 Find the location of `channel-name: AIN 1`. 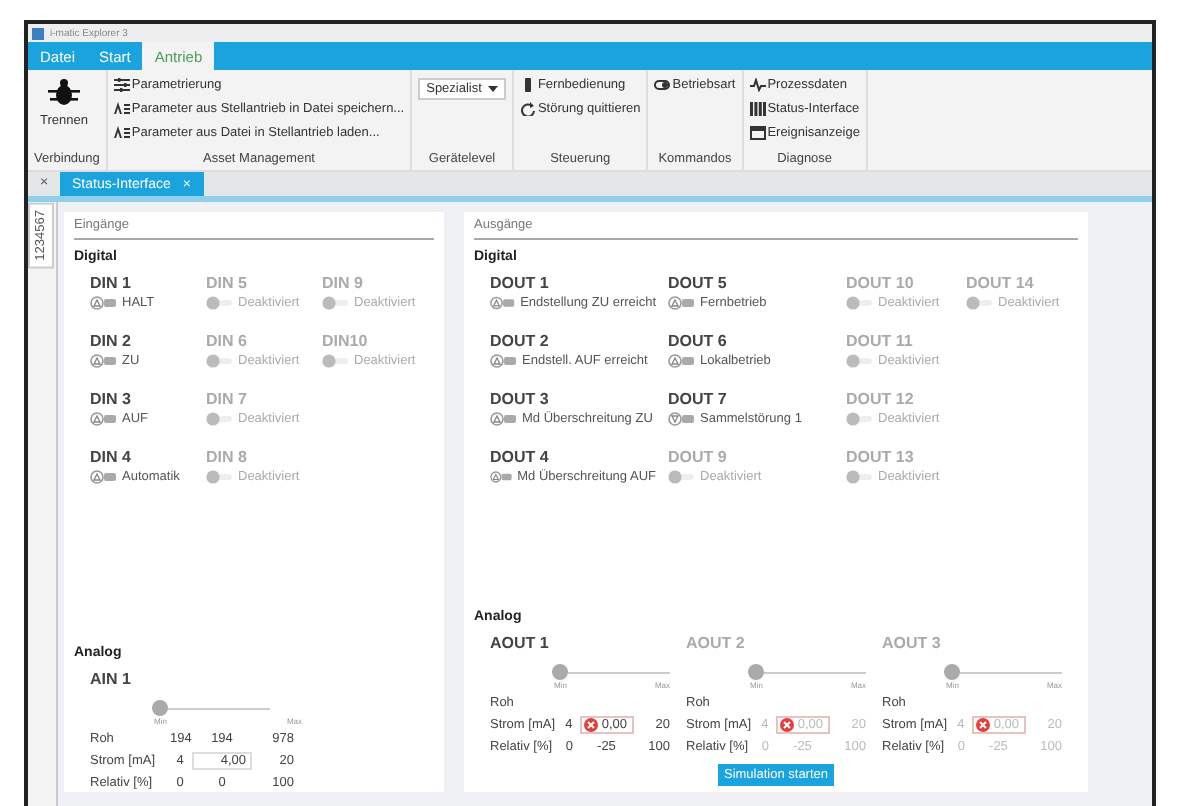

channel-name: AIN 1 is located at coordinates (111, 679).